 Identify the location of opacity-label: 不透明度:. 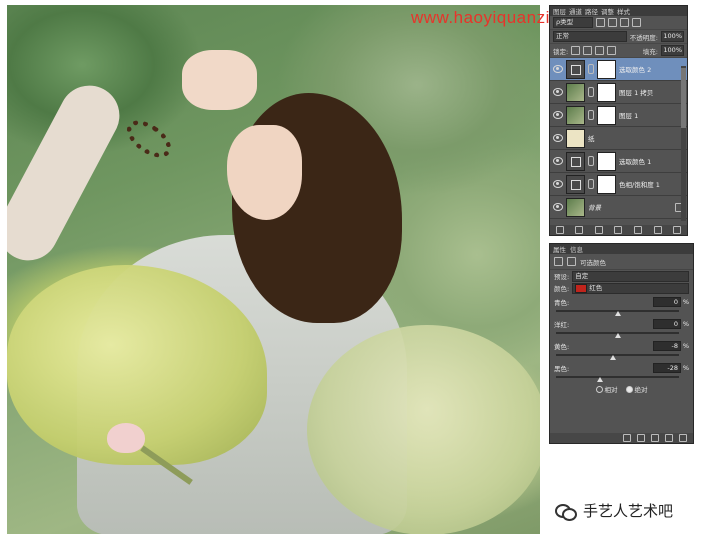
(643, 37).